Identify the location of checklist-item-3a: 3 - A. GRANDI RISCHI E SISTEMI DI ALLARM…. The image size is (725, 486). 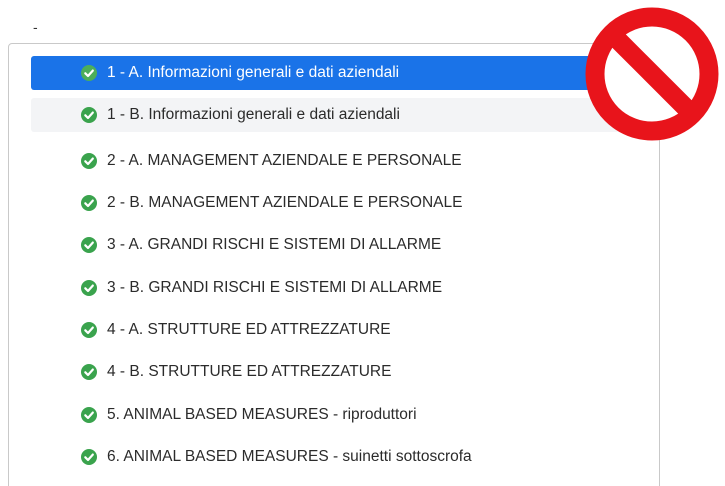
(335, 245).